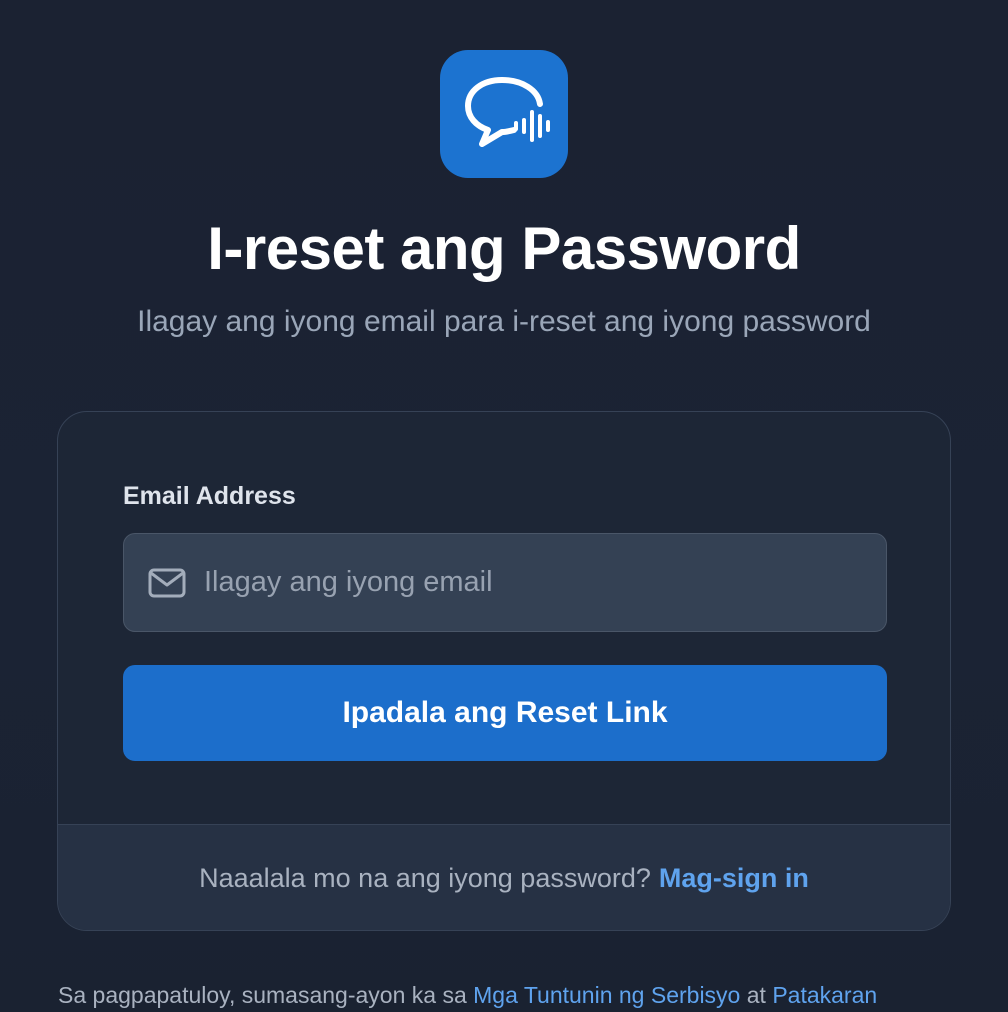 Image resolution: width=1008 pixels, height=1012 pixels. Describe the element at coordinates (545, 582) in the screenshot. I see `email-input` at that location.